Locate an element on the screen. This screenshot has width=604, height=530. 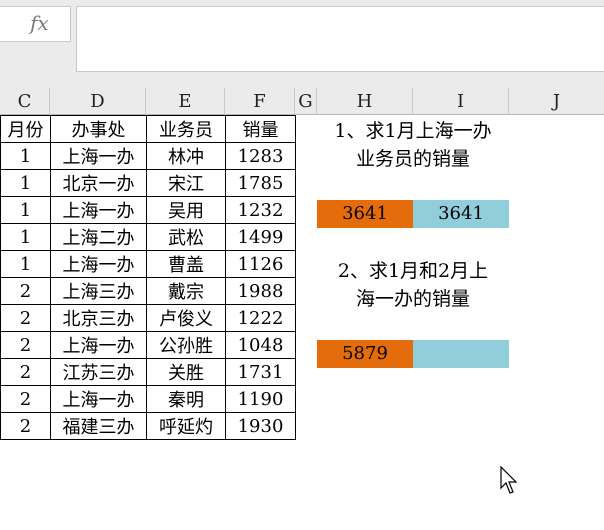
cell-salesperson: 卢俊义 is located at coordinates (186, 318).